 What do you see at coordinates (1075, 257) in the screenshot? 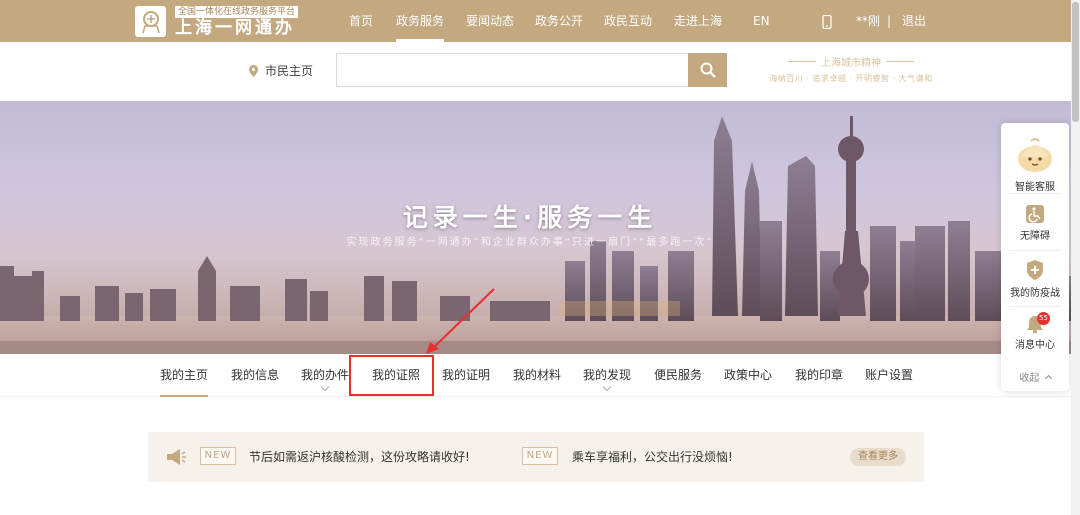
I see `page-scrollbar` at bounding box center [1075, 257].